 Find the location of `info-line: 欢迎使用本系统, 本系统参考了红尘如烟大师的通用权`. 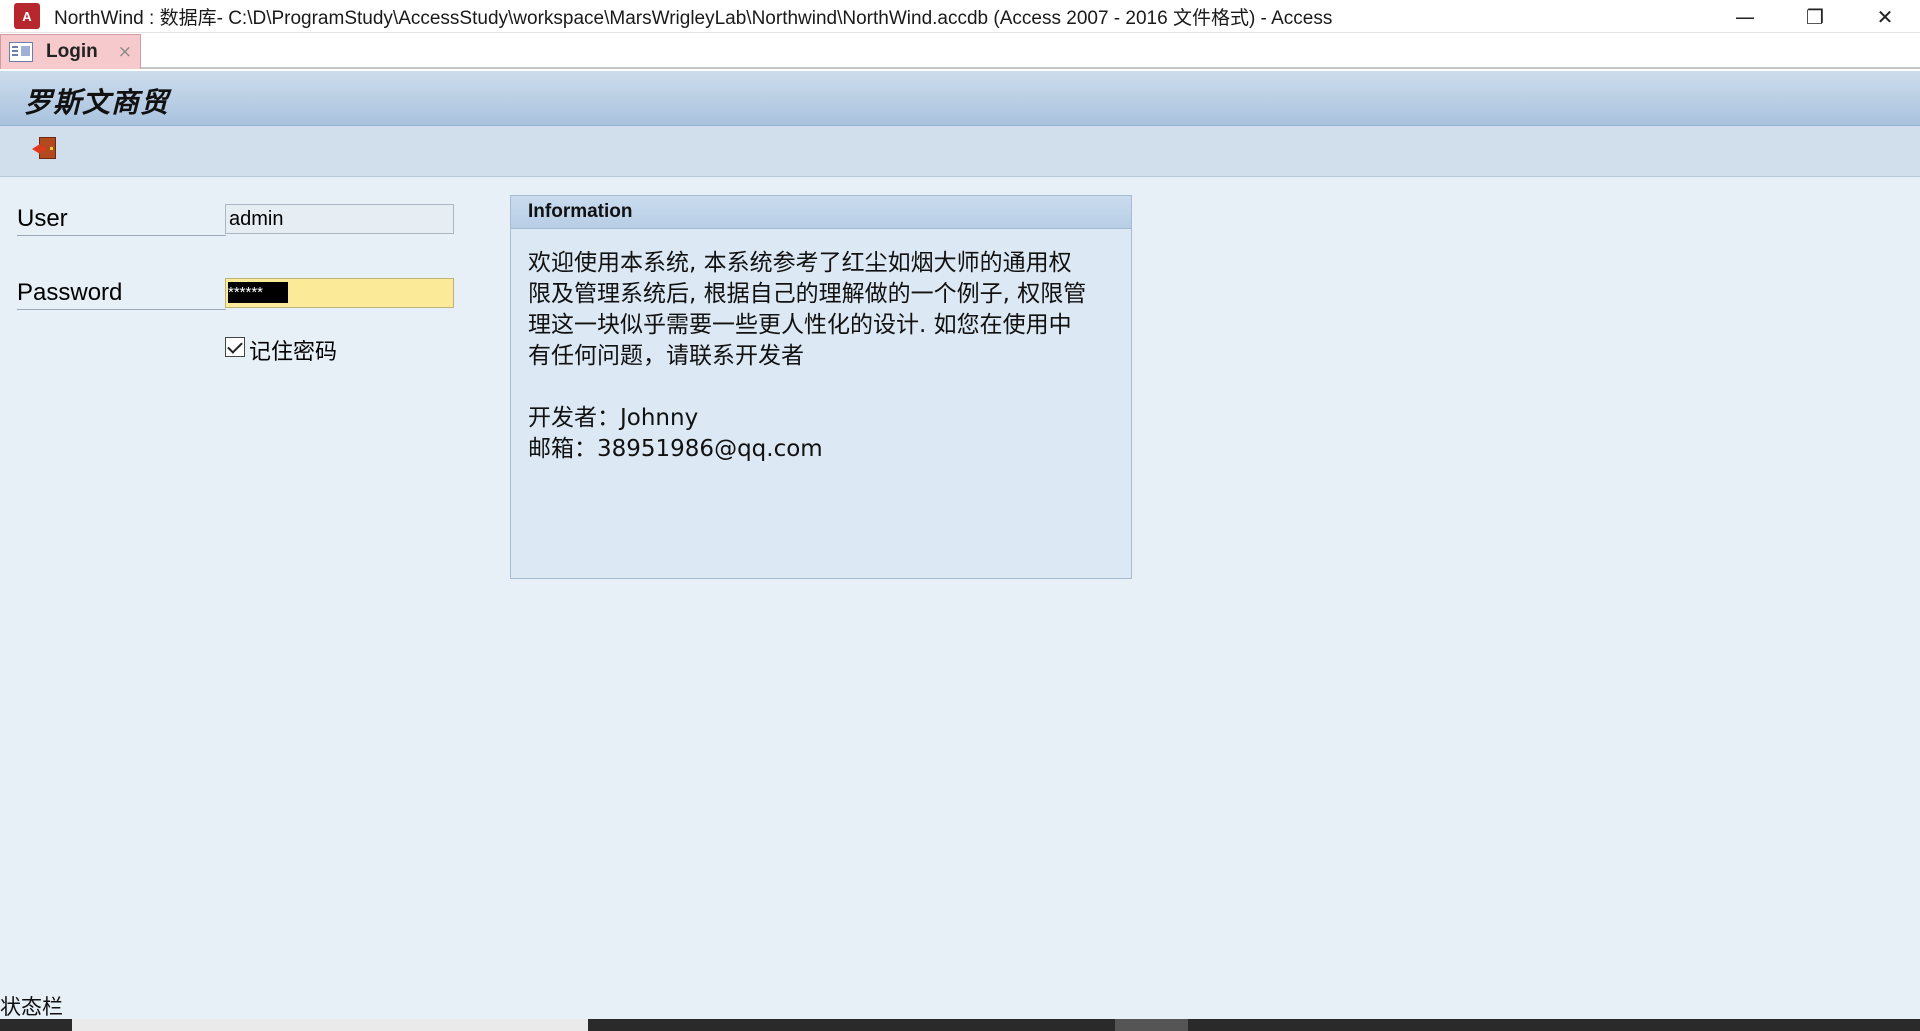

info-line: 欢迎使用本系统, 本系统参考了红尘如烟大师的通用权 is located at coordinates (800, 263).